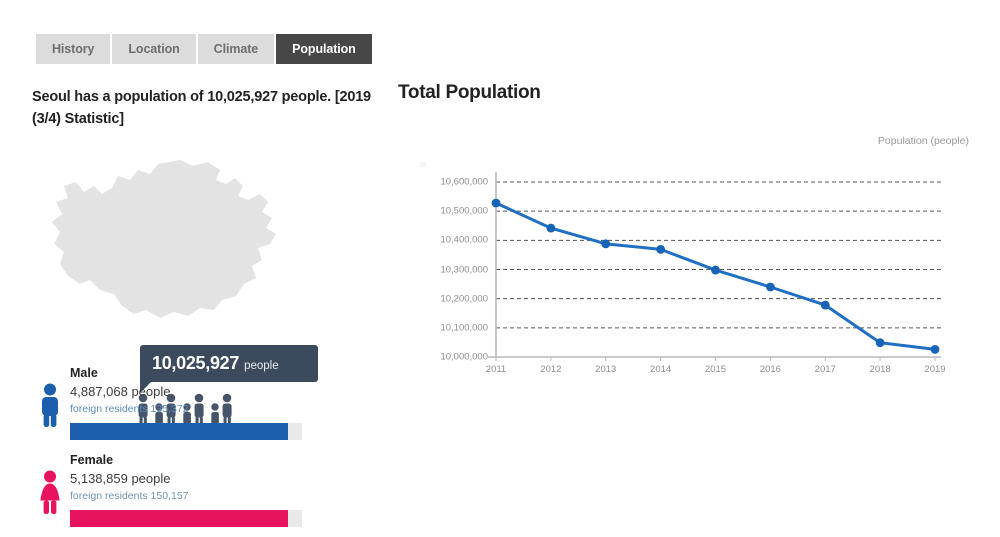 This screenshot has height=537, width=1000. I want to click on female-person-icon, so click(50, 492).